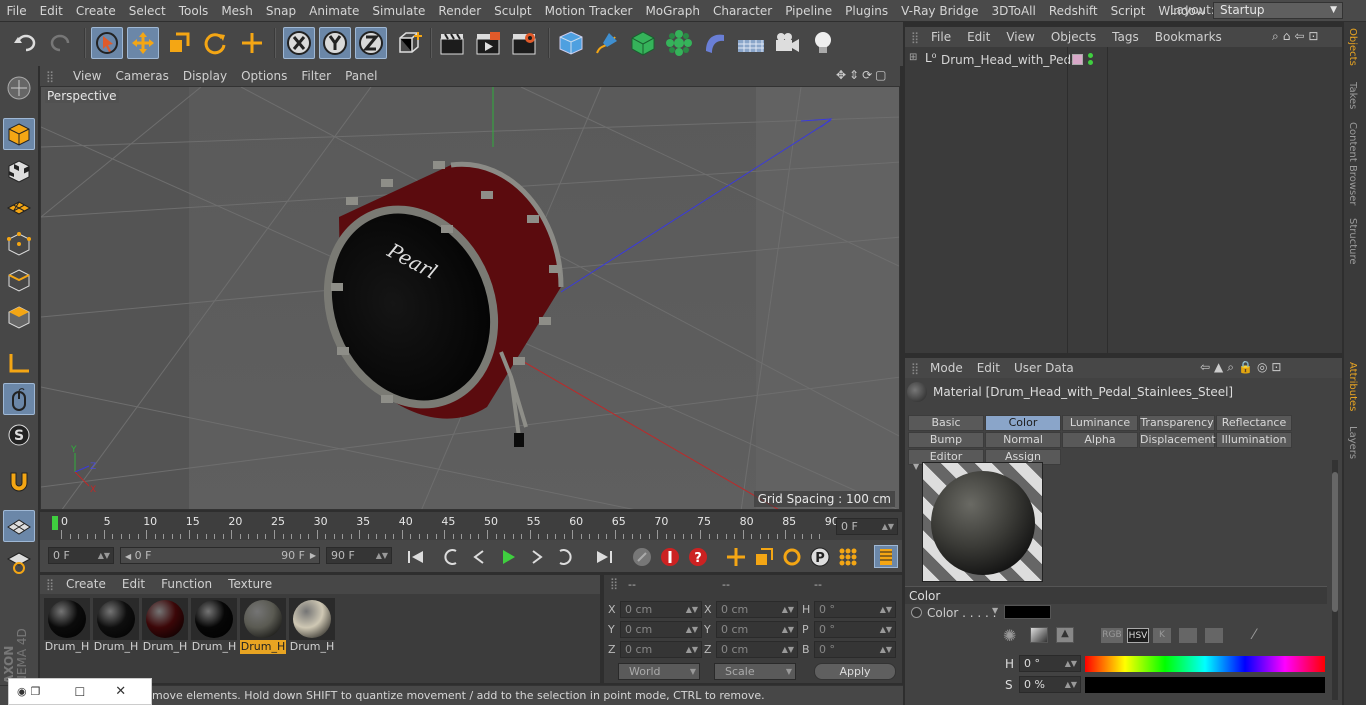 The width and height of the screenshot is (1366, 705). I want to click on render-settings-button, so click(524, 43).